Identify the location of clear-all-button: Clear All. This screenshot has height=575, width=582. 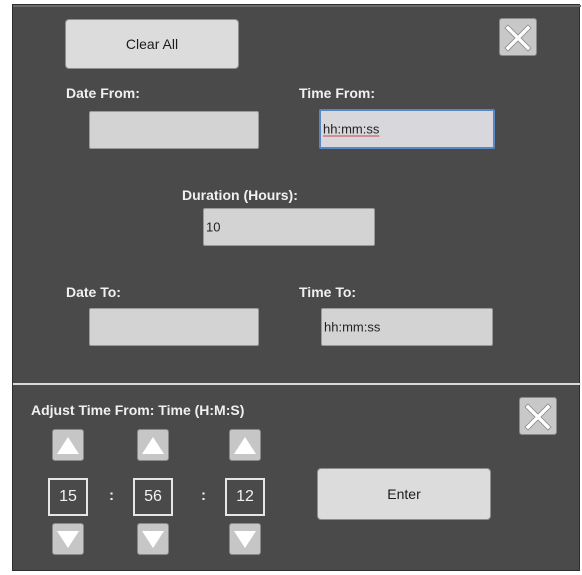
(152, 44).